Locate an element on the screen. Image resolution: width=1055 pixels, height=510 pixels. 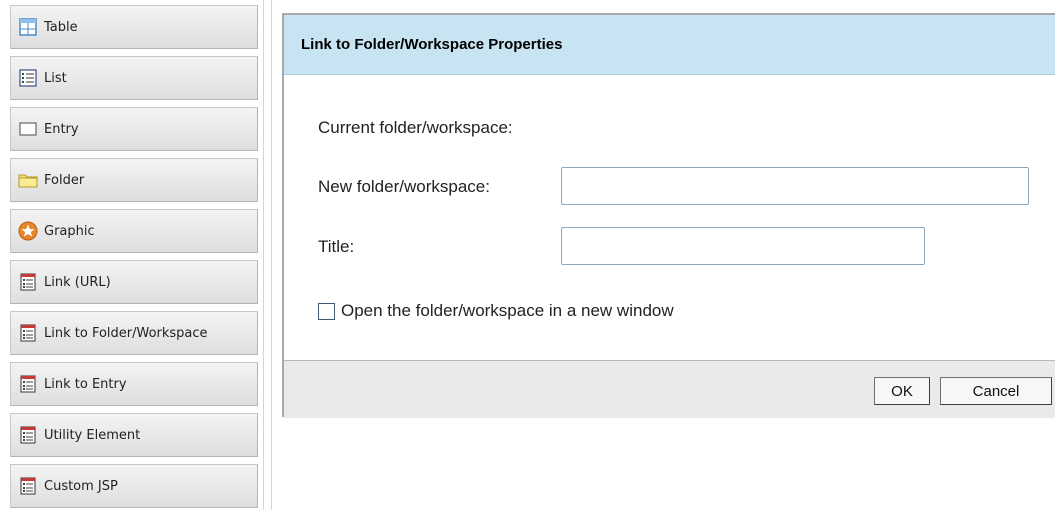
palette-item-label: Graphic is located at coordinates (69, 231).